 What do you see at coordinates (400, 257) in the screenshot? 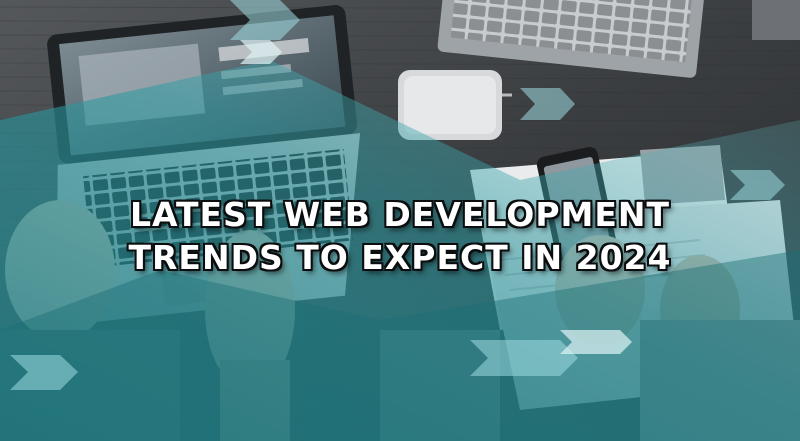
I see `headline-line-2: TRENDS TO EXPECT IN 2024` at bounding box center [400, 257].